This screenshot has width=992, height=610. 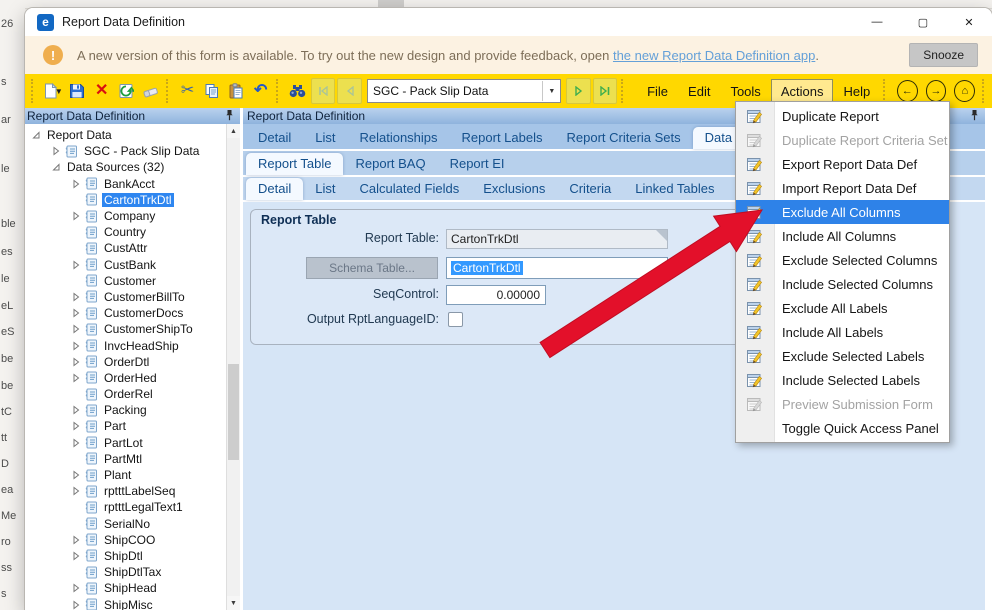 I want to click on tab-report-criteria-sets: Report Criteria Sets, so click(x=623, y=138).